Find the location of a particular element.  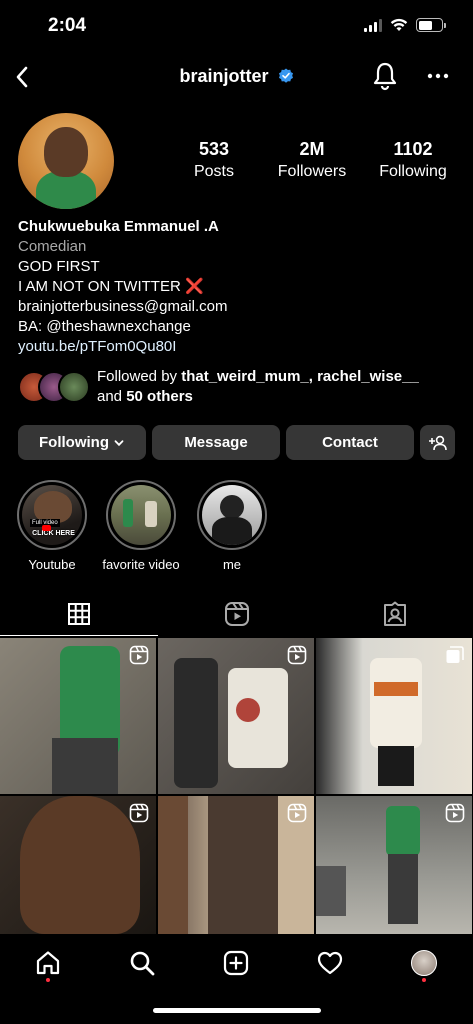

stat-posts: 533 Posts is located at coordinates (214, 160).